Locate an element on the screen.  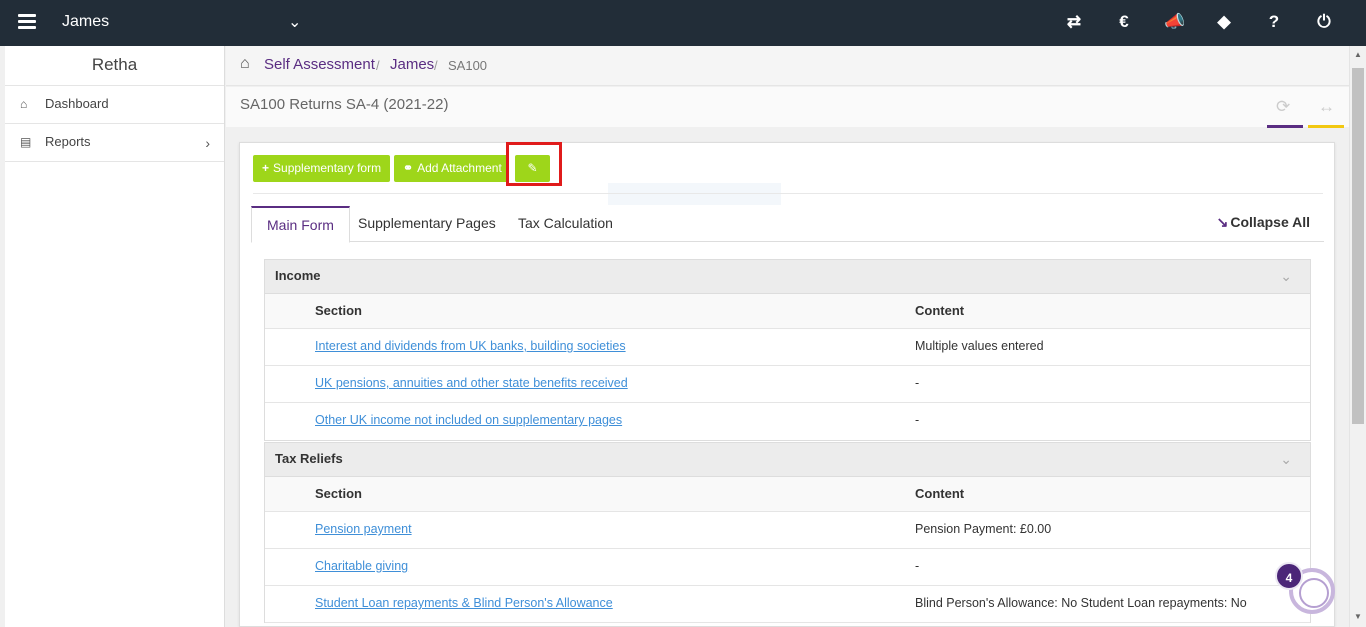
page-header: SA100 Returns SA-4 (2021-22) ⟳ ↔ is located at coordinates (787, 107).